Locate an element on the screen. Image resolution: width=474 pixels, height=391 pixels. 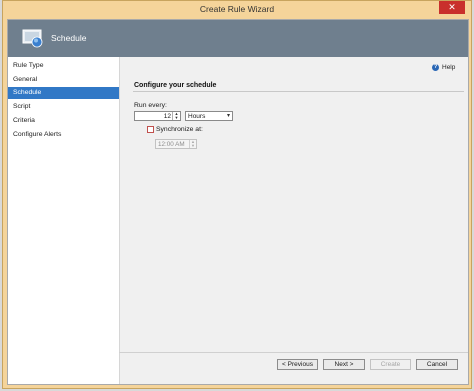
title-bar: Create Rule Wizard ✕ is located at coordinates (237, 10).